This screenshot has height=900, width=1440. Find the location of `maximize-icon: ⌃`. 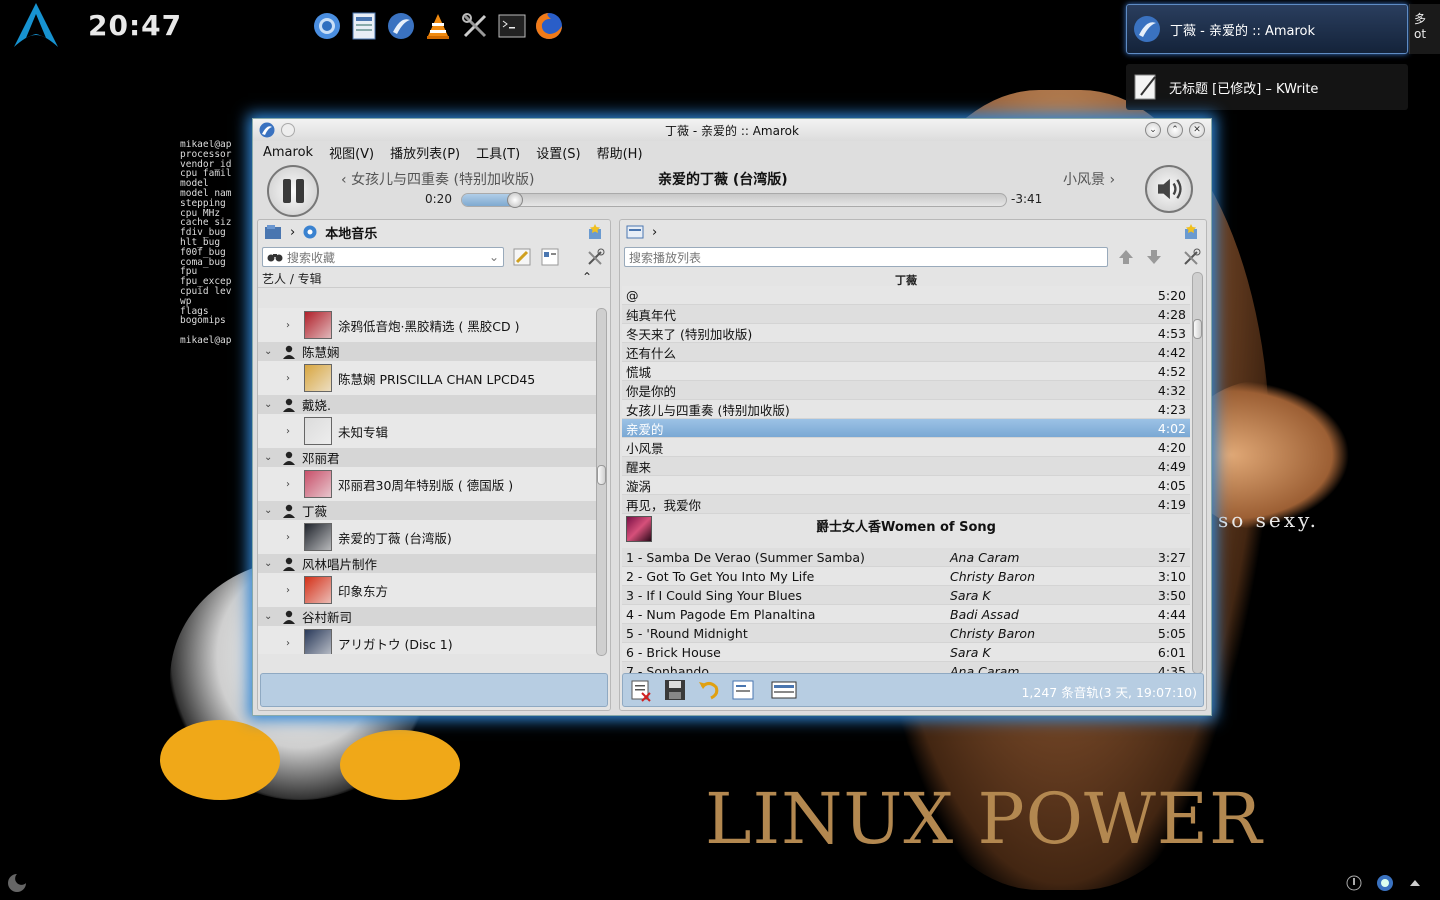

maximize-icon: ⌃ is located at coordinates (1175, 130).